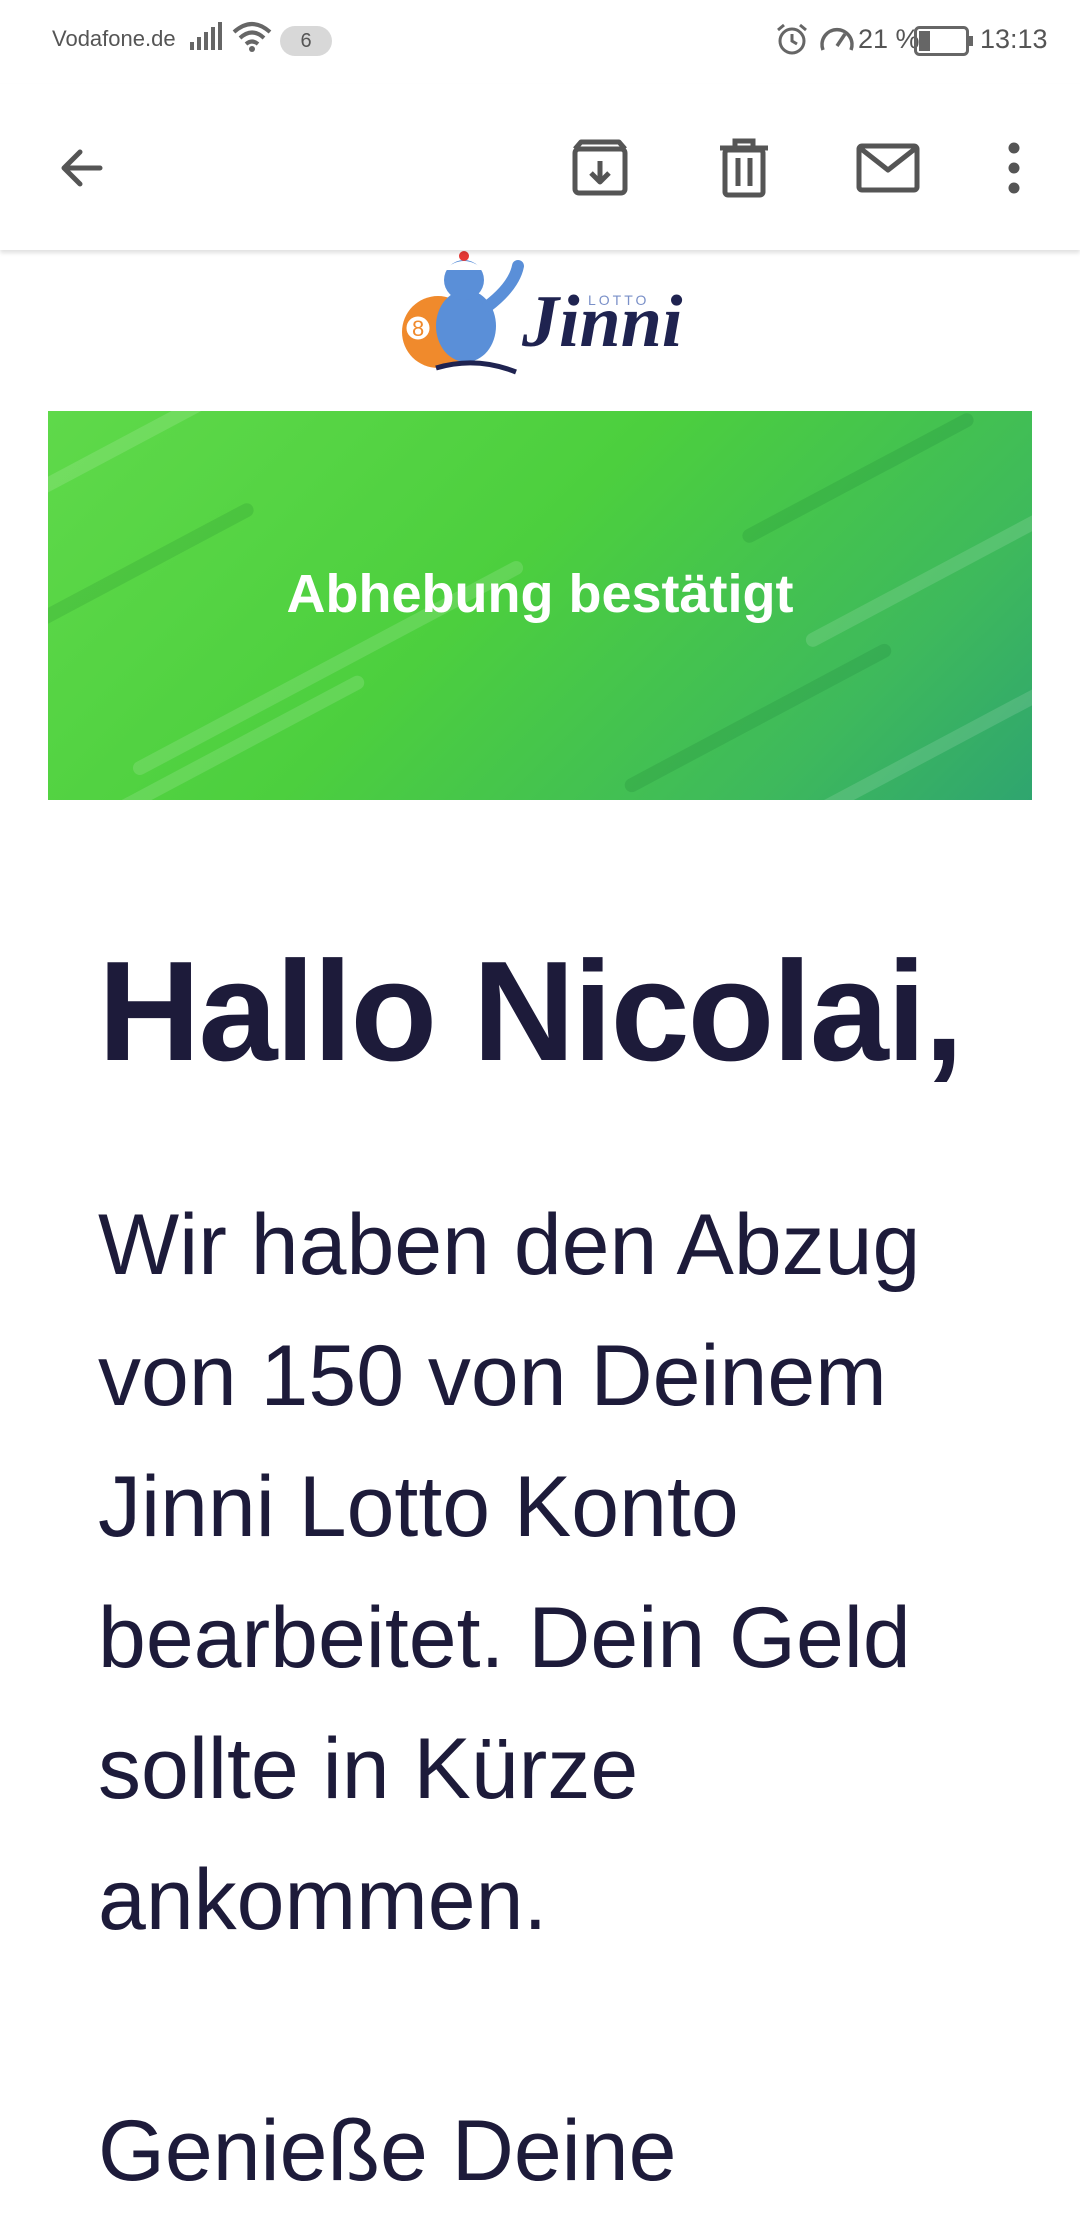  I want to click on back-button, so click(82, 168).